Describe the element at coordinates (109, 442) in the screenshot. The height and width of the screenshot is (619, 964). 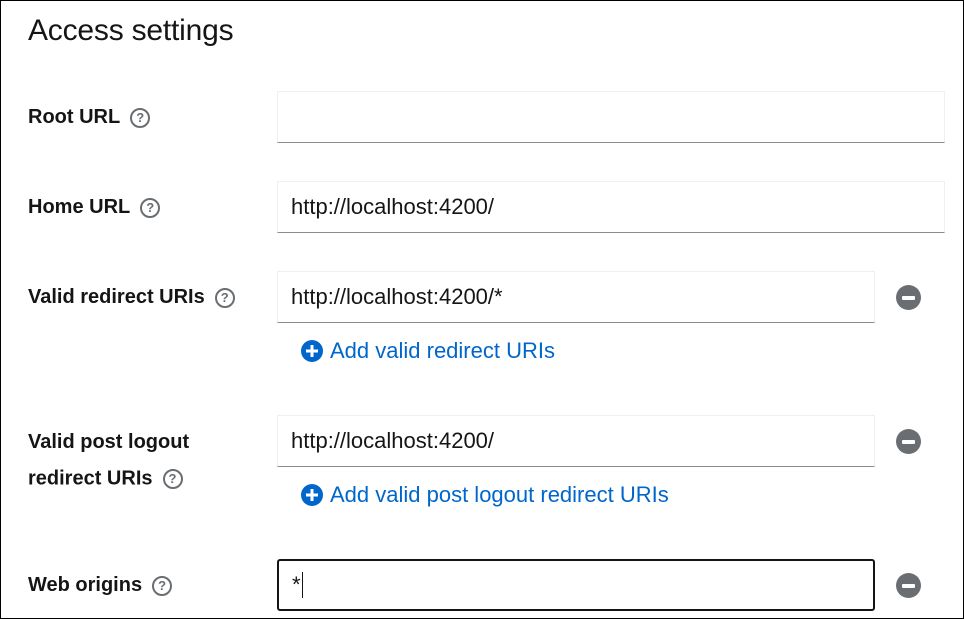
I see `post-logout-label-line1: Valid post logout` at that location.